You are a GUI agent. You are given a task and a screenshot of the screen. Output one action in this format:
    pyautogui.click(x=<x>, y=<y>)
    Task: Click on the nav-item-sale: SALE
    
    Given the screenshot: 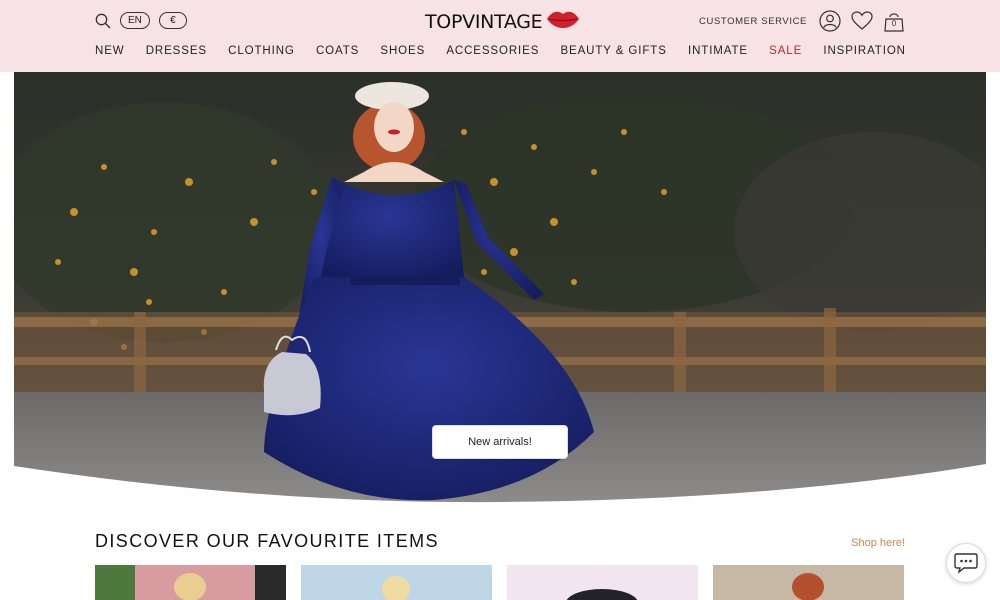 What is the action you would take?
    pyautogui.click(x=785, y=51)
    